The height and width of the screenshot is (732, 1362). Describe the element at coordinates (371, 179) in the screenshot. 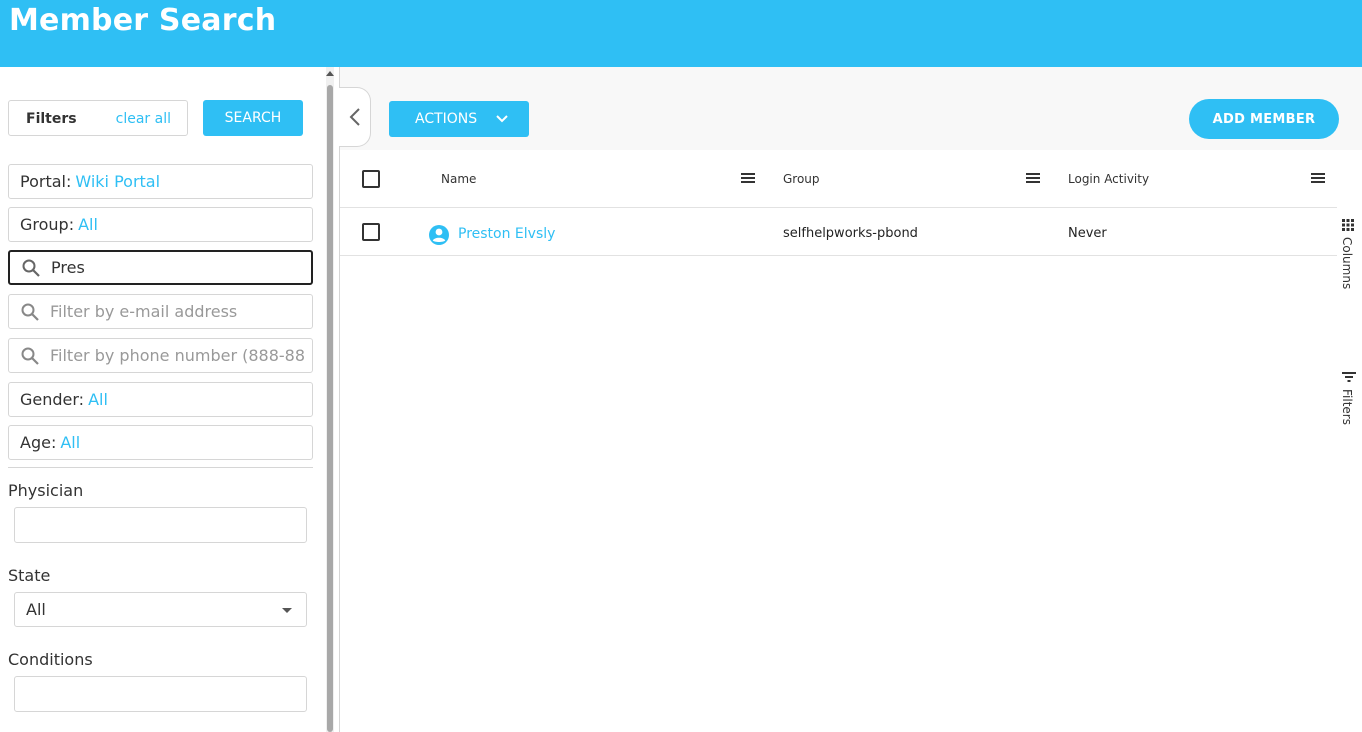

I see `select-all-checkbox` at that location.